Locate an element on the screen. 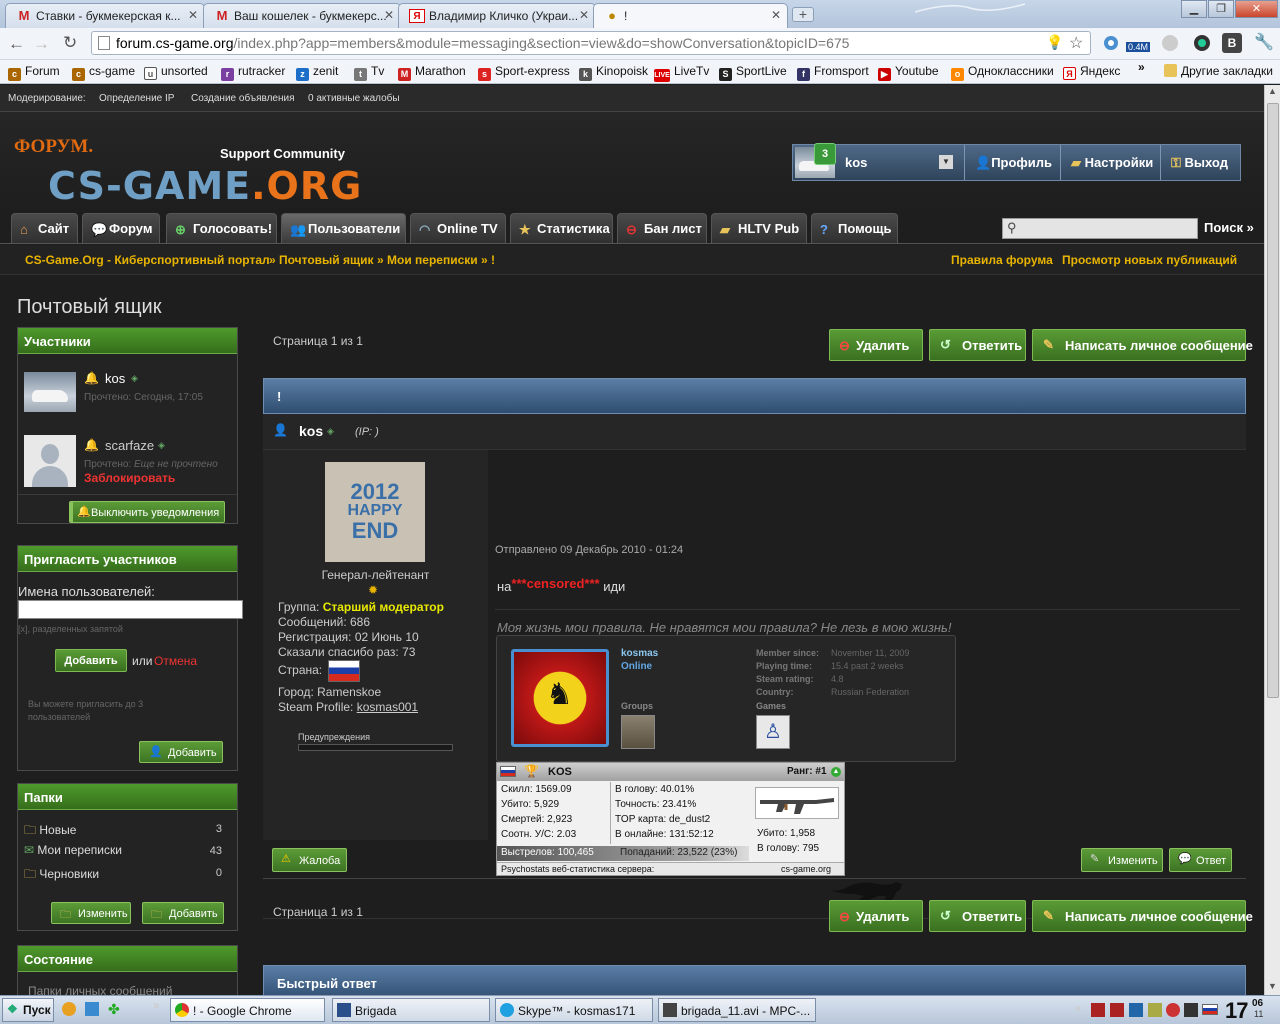  author-avatar: 2012 HAPPY END is located at coordinates (375, 512).